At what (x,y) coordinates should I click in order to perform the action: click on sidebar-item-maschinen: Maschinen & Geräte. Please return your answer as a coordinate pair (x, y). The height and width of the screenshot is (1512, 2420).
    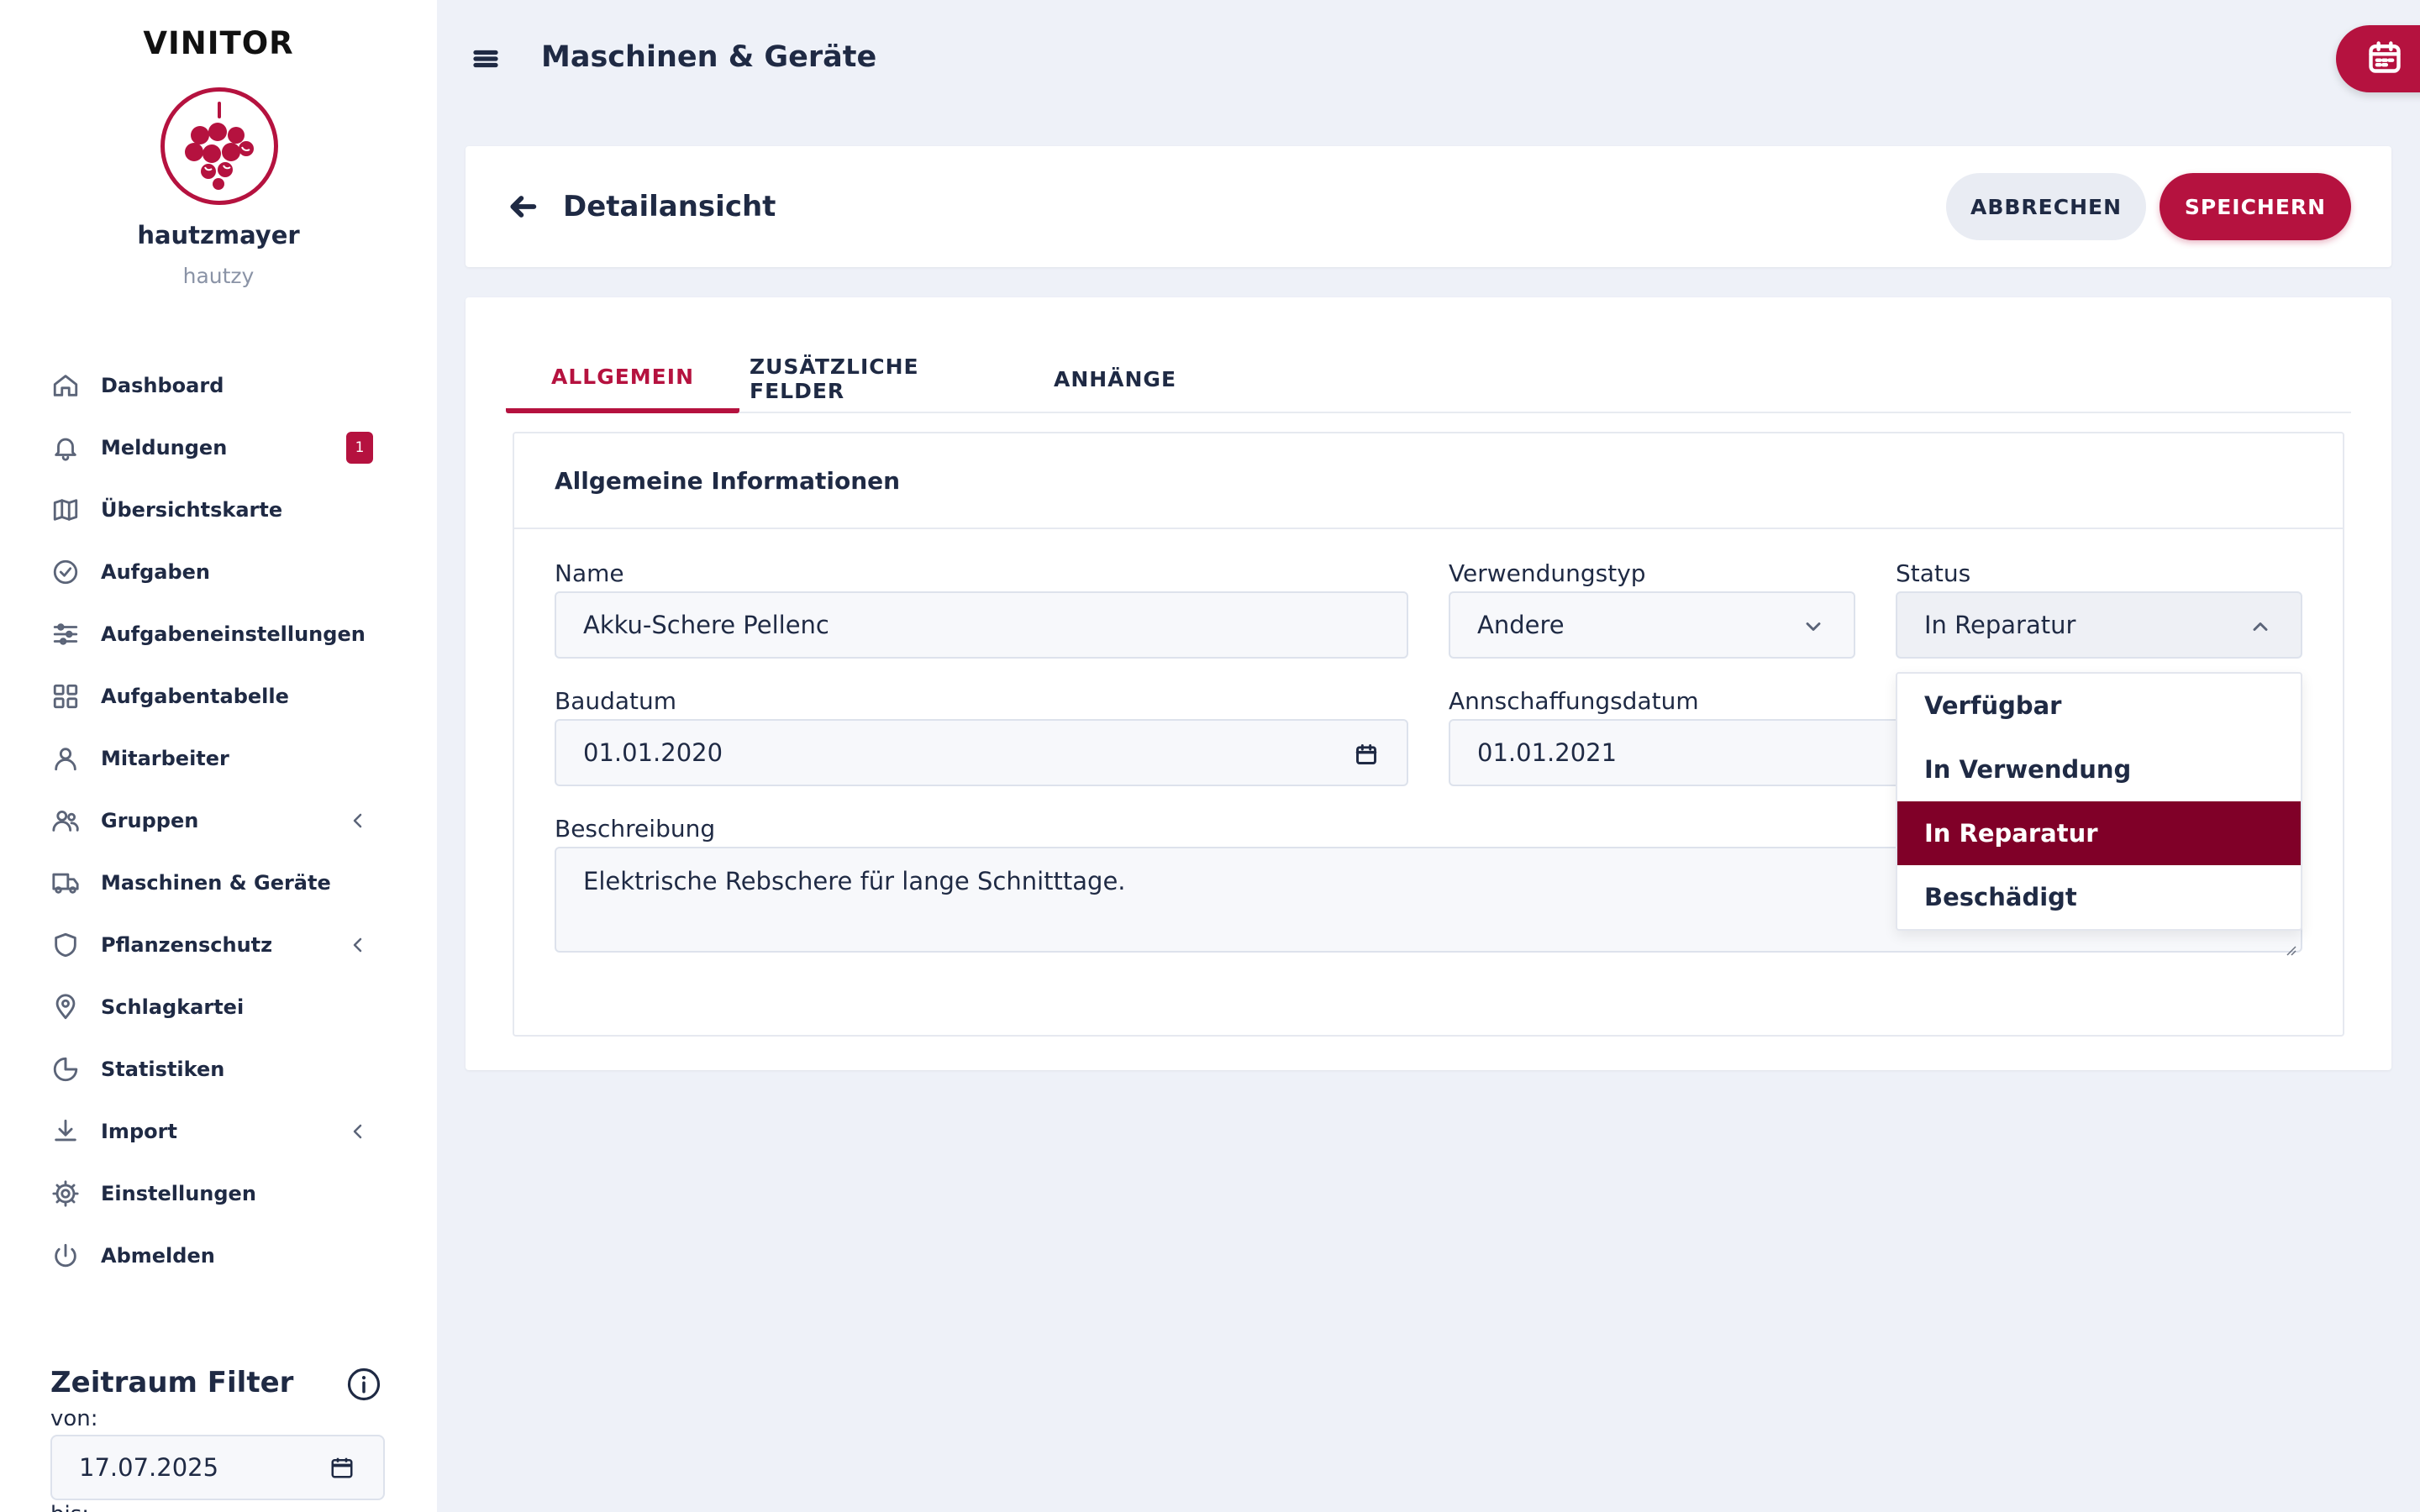
    Looking at the image, I should click on (218, 883).